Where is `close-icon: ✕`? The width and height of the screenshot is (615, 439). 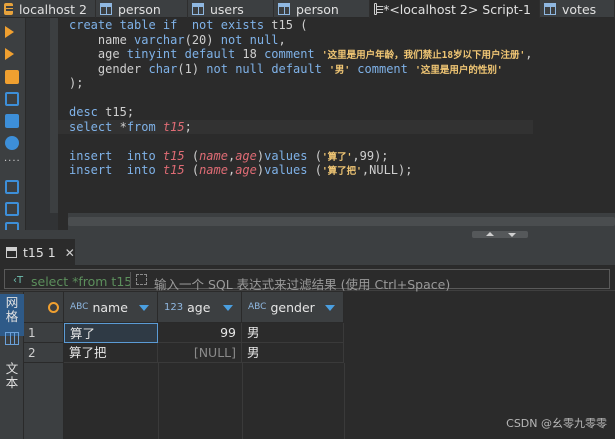
close-icon: ✕ is located at coordinates (70, 253).